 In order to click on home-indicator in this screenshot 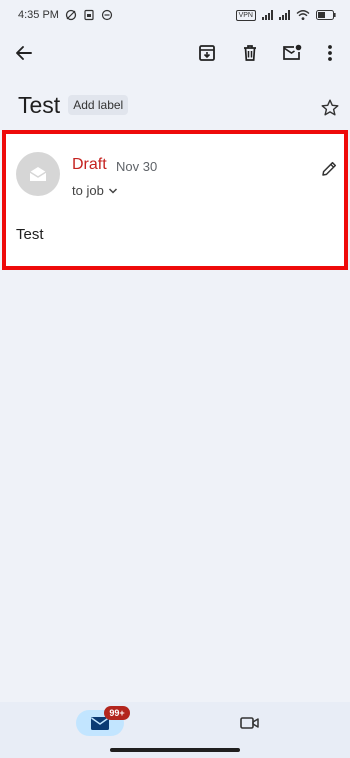, I will do `click(175, 750)`.